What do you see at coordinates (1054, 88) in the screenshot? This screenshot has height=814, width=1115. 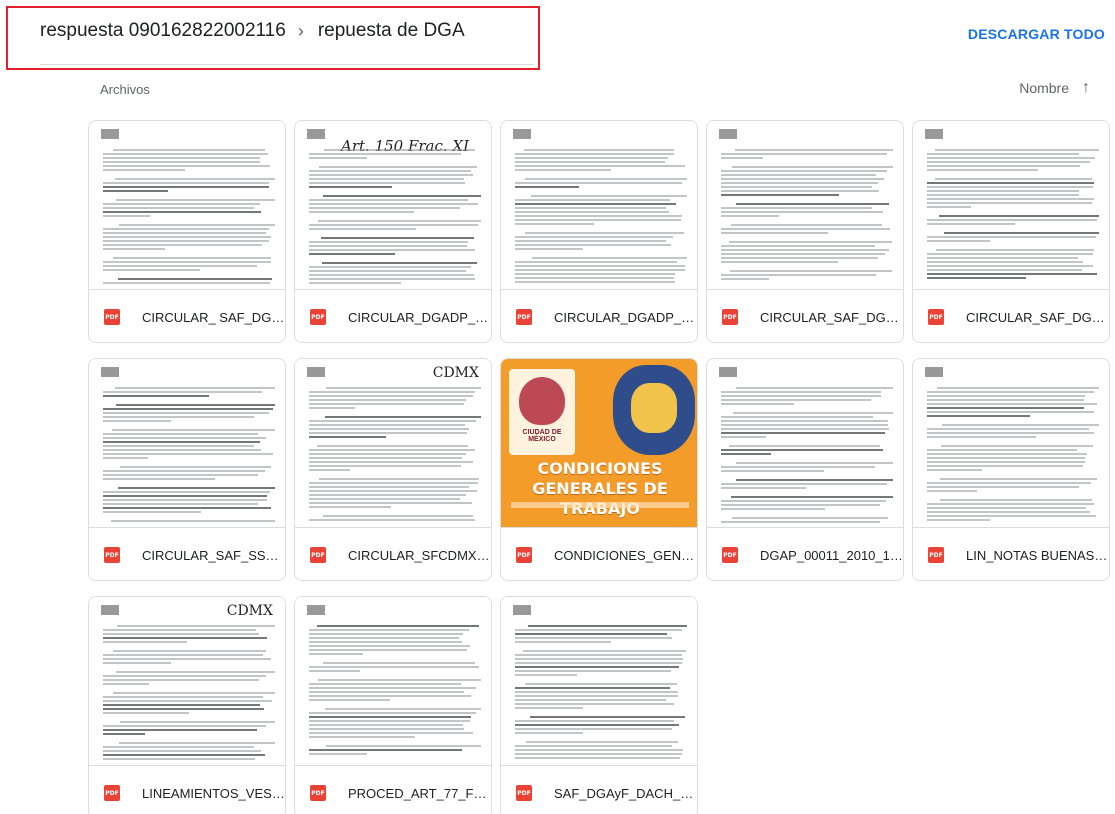 I see `sort-by-name-button: Nombre ↑` at bounding box center [1054, 88].